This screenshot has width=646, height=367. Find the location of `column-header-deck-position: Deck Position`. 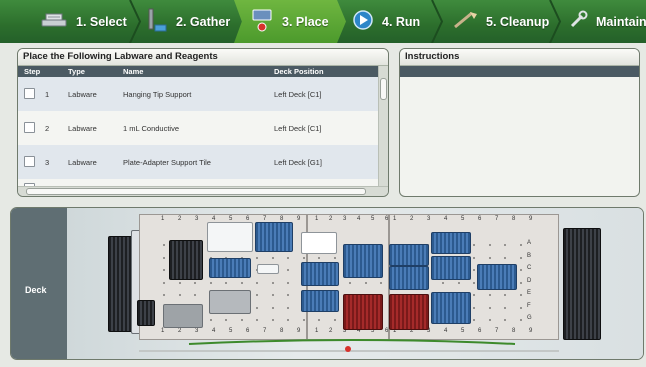

column-header-deck-position: Deck Position is located at coordinates (299, 71).